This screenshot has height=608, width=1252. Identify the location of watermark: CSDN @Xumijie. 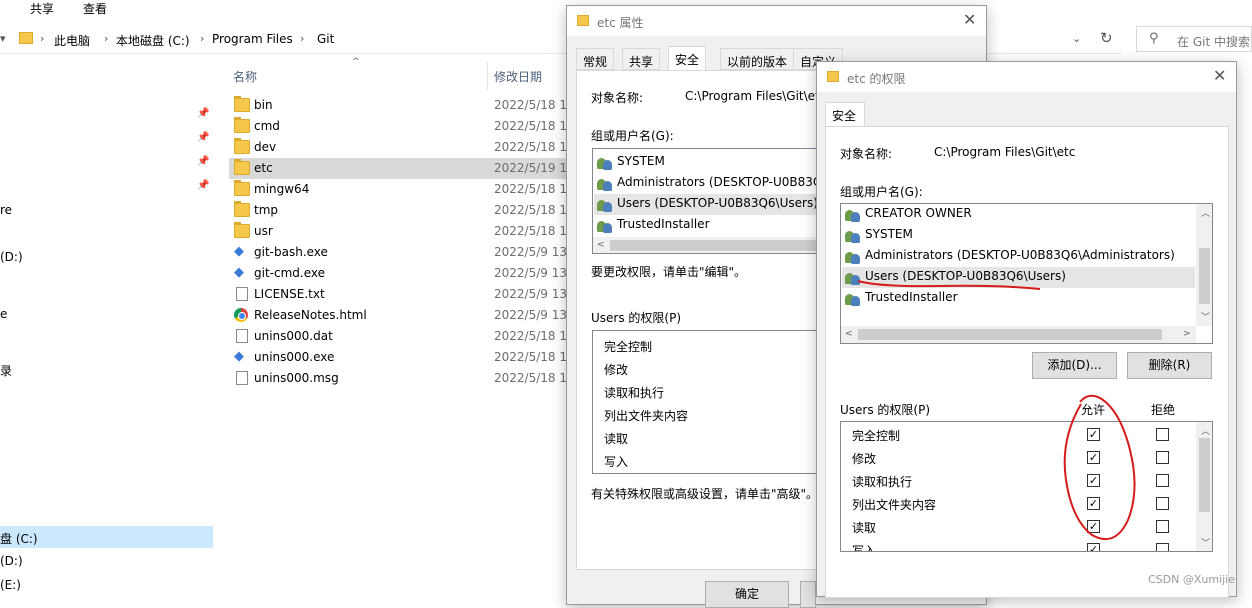
(1192, 579).